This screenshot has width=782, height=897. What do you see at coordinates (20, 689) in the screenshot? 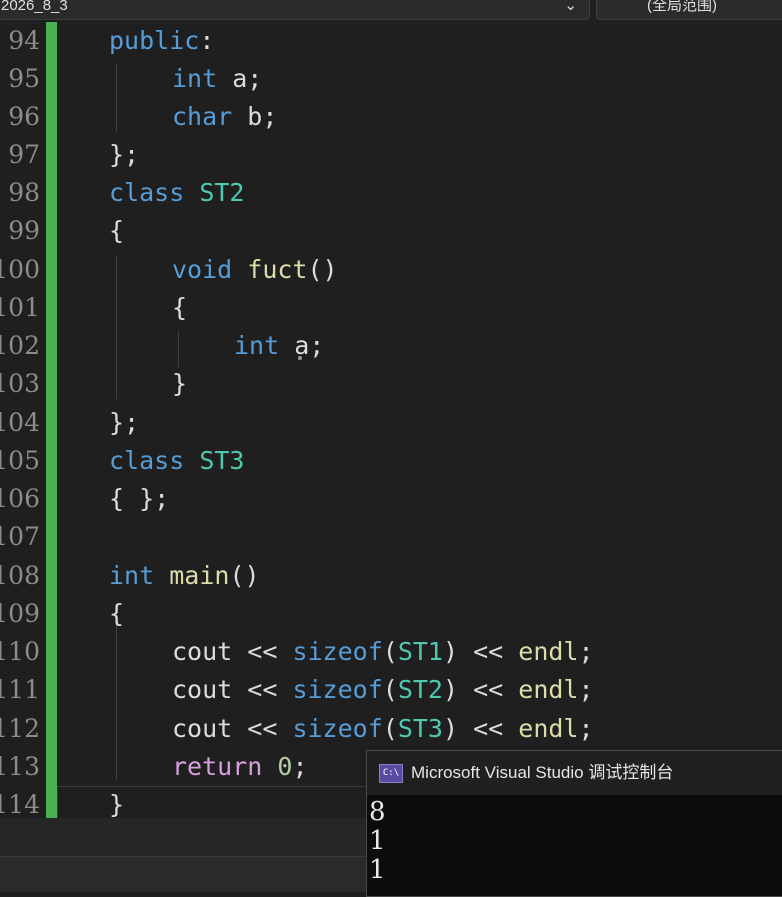
I see `line-number: 111` at bounding box center [20, 689].